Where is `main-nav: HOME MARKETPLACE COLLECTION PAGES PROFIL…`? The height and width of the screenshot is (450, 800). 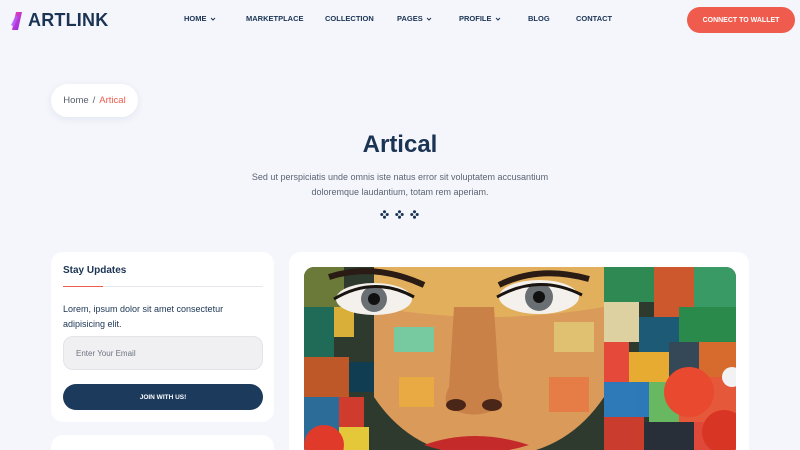 main-nav: HOME MARKETPLACE COLLECTION PAGES PROFIL… is located at coordinates (400, 21).